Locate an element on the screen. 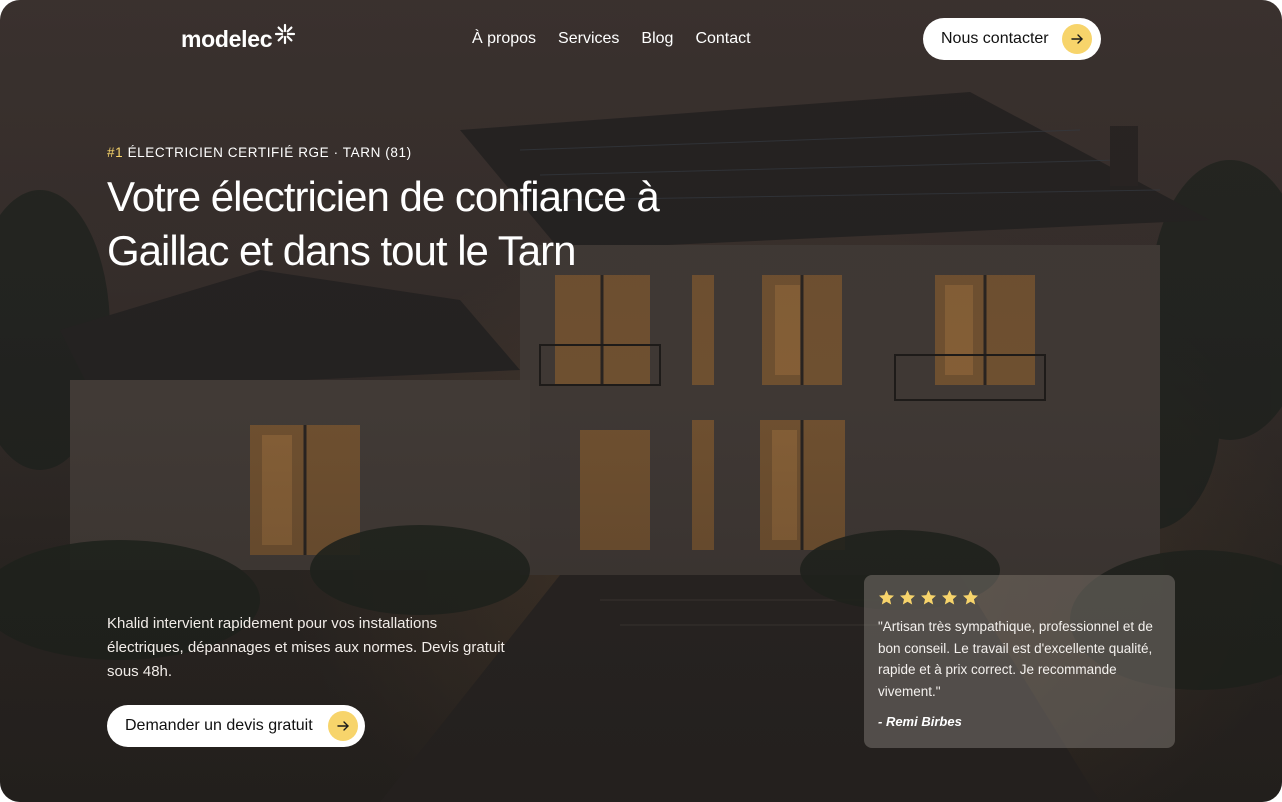  star-rating is located at coordinates (1019, 597).